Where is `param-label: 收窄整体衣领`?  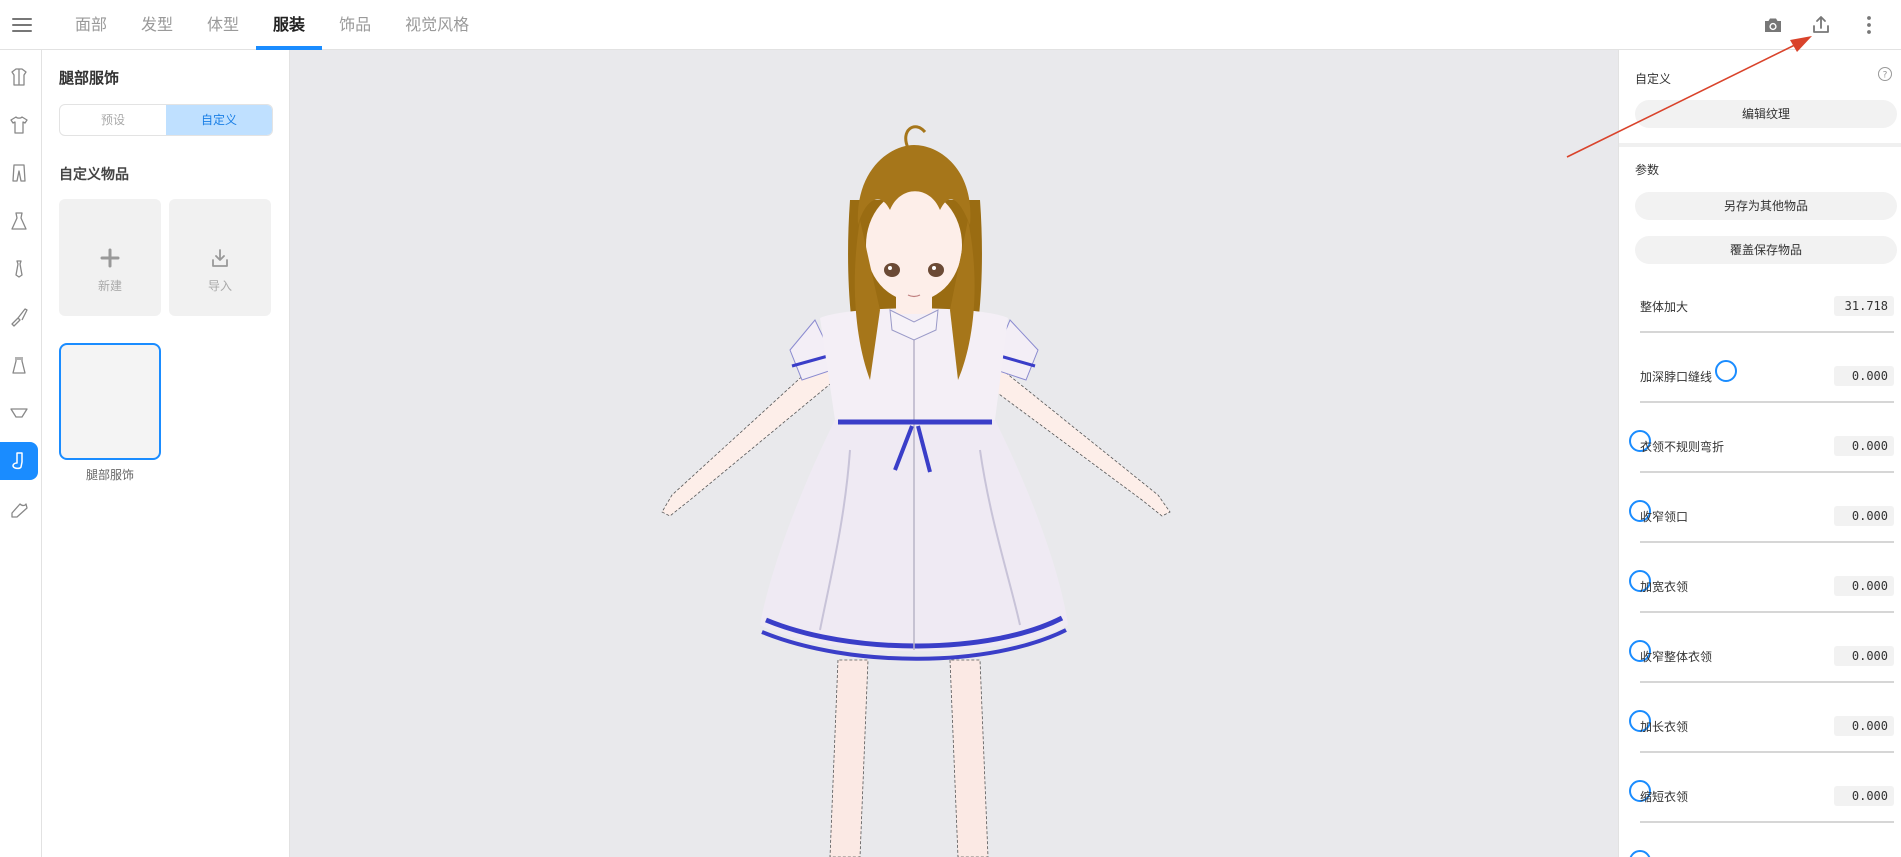
param-label: 收窄整体衣领 is located at coordinates (1676, 657).